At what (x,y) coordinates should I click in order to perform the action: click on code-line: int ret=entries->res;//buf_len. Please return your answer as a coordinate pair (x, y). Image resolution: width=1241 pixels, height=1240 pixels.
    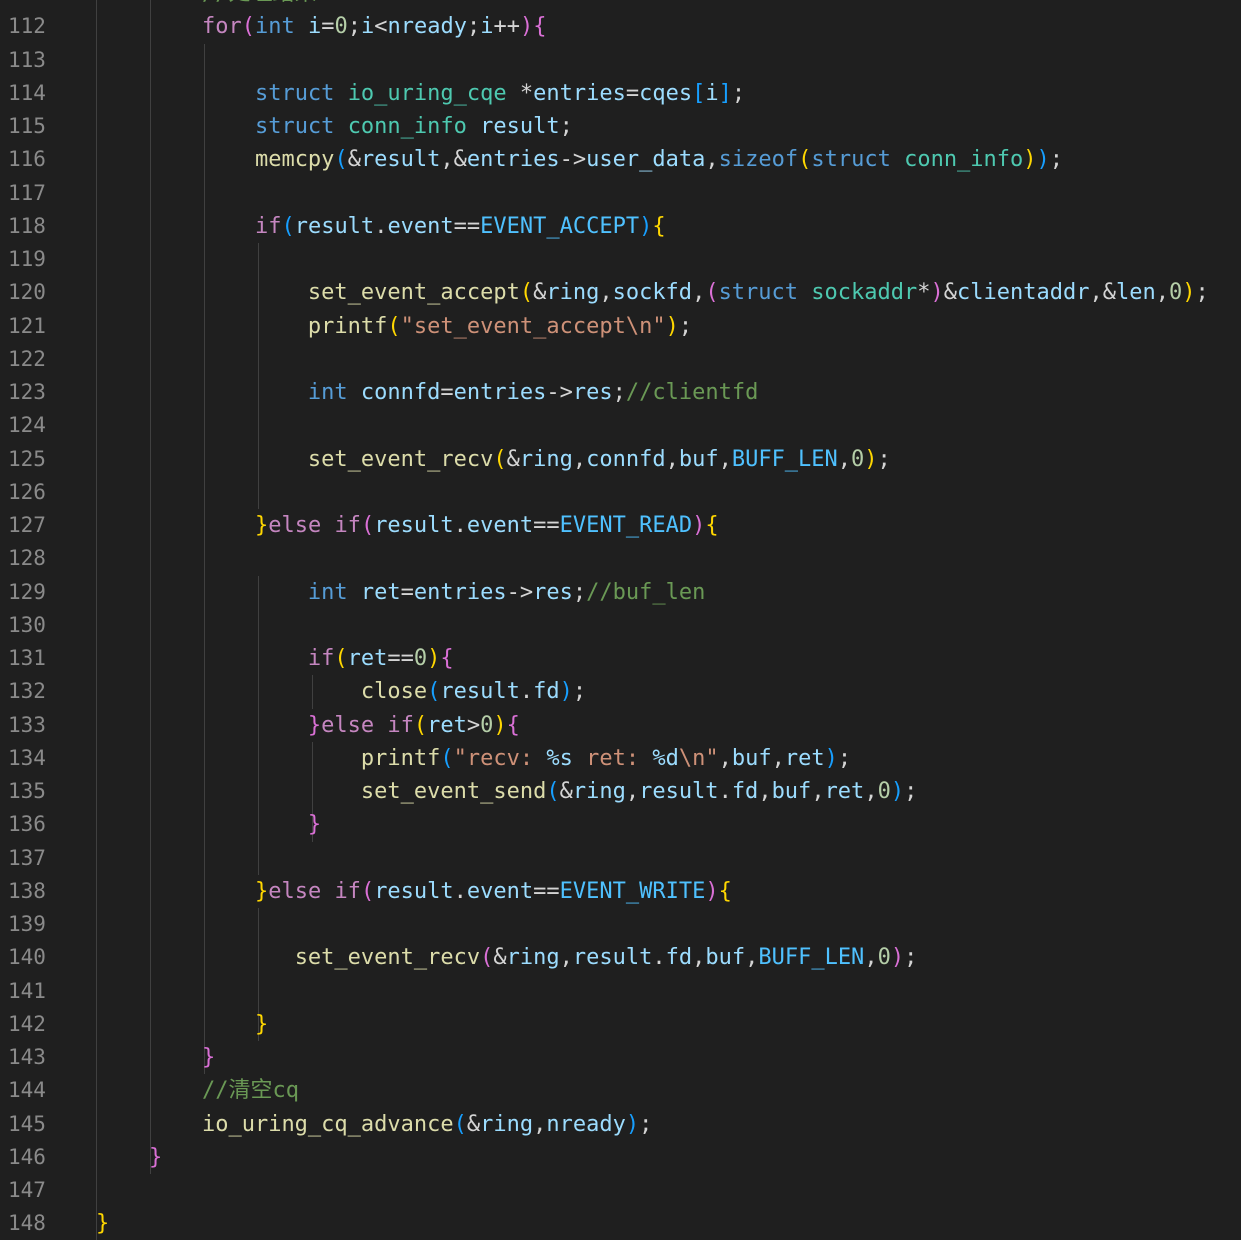
    Looking at the image, I should click on (668, 592).